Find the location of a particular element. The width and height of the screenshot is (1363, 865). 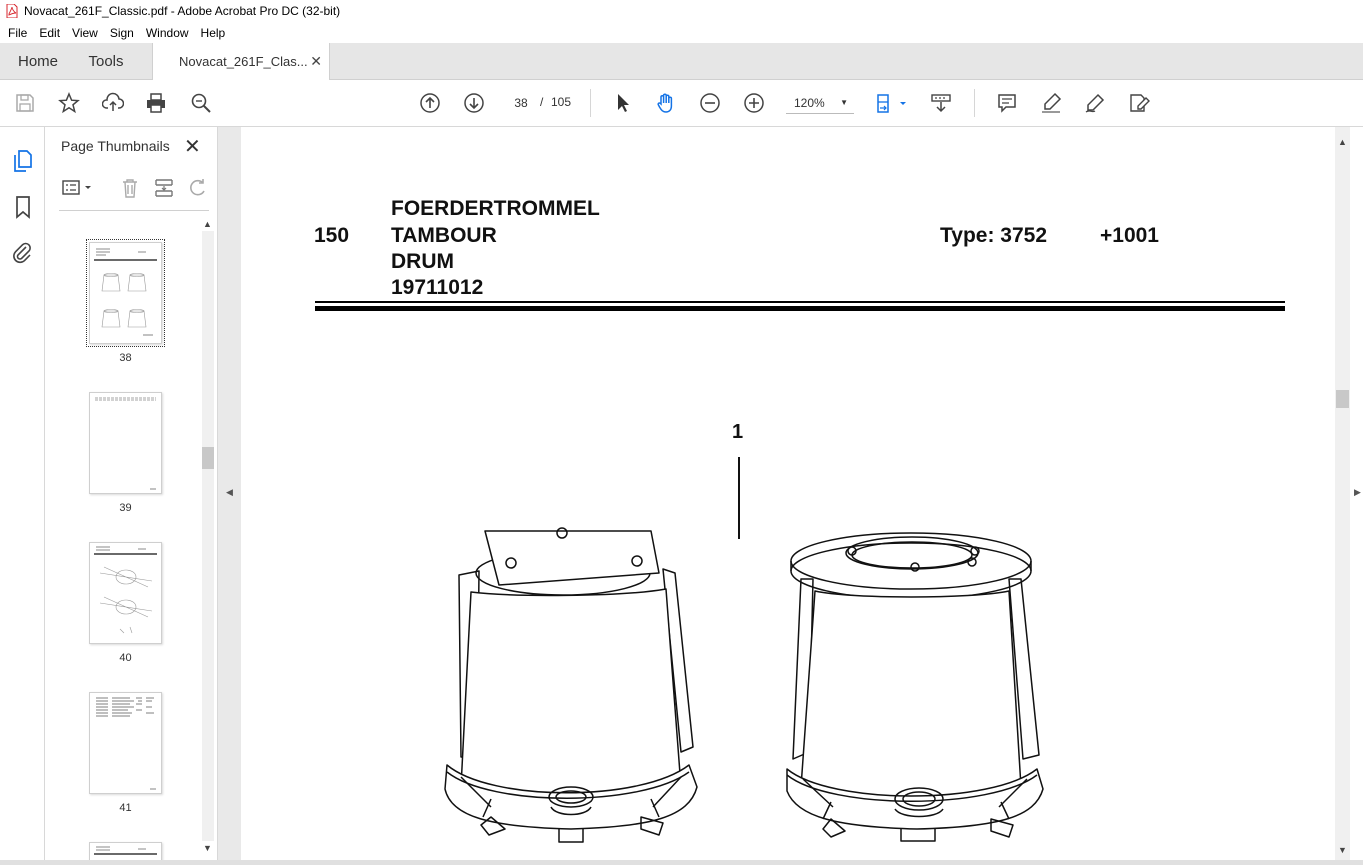

tab-tools: Tools is located at coordinates (106, 61).